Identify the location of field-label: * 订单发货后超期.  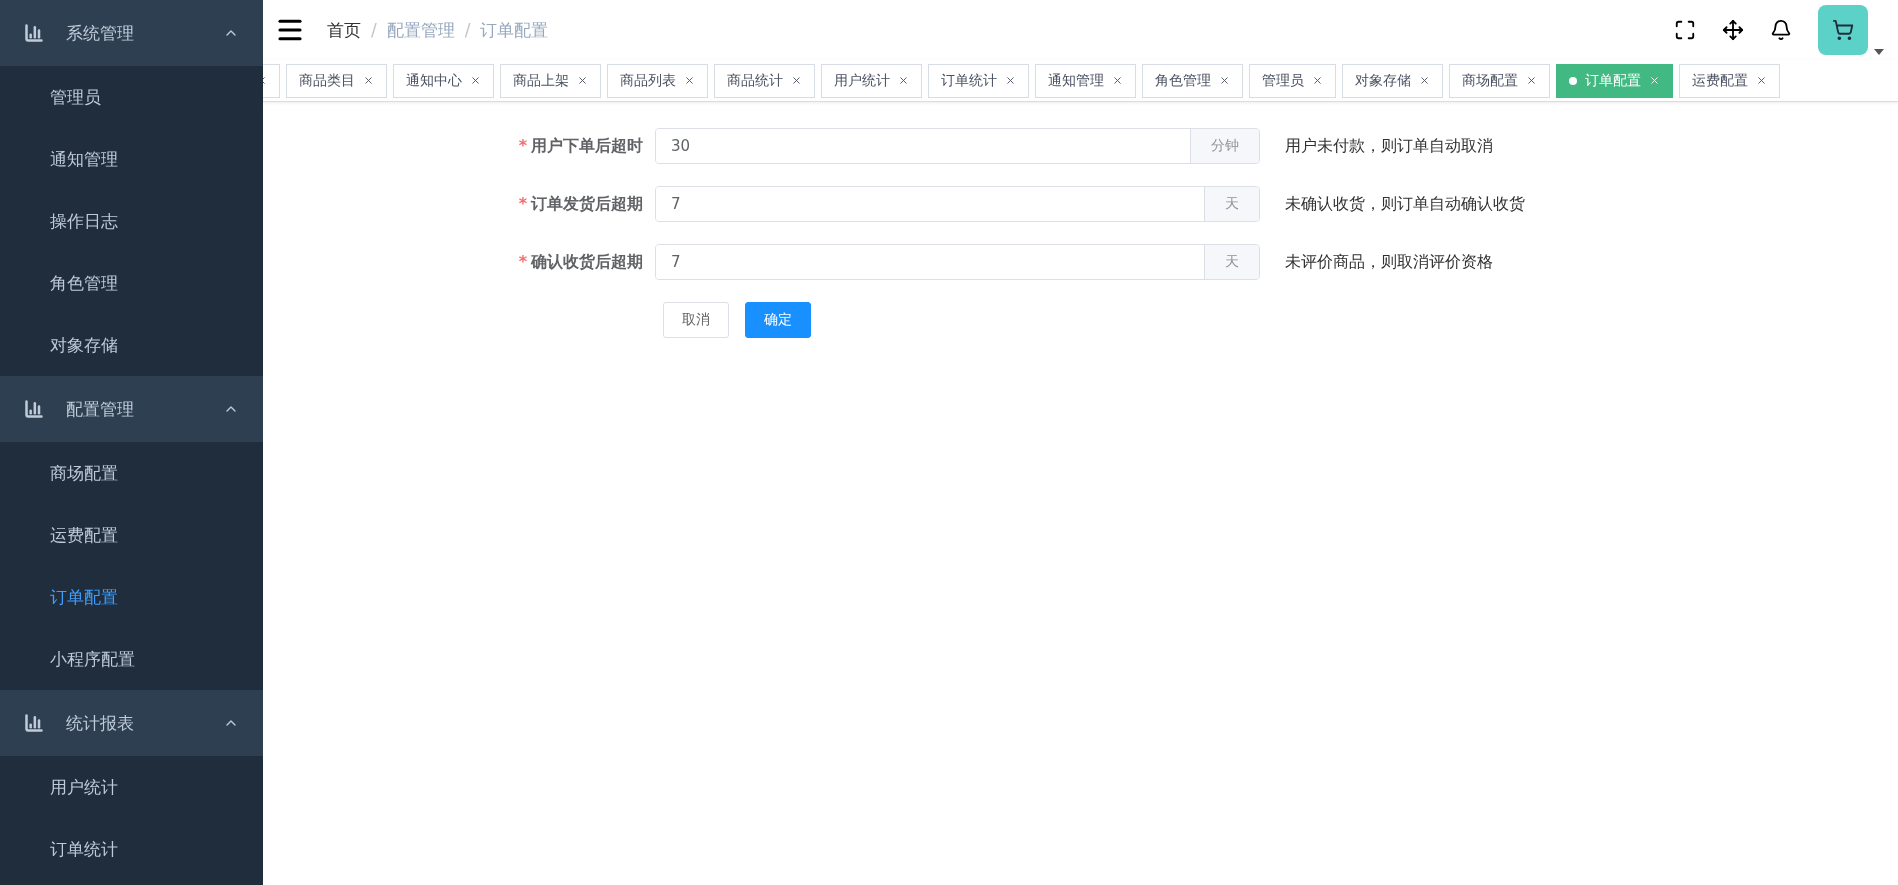
(580, 204).